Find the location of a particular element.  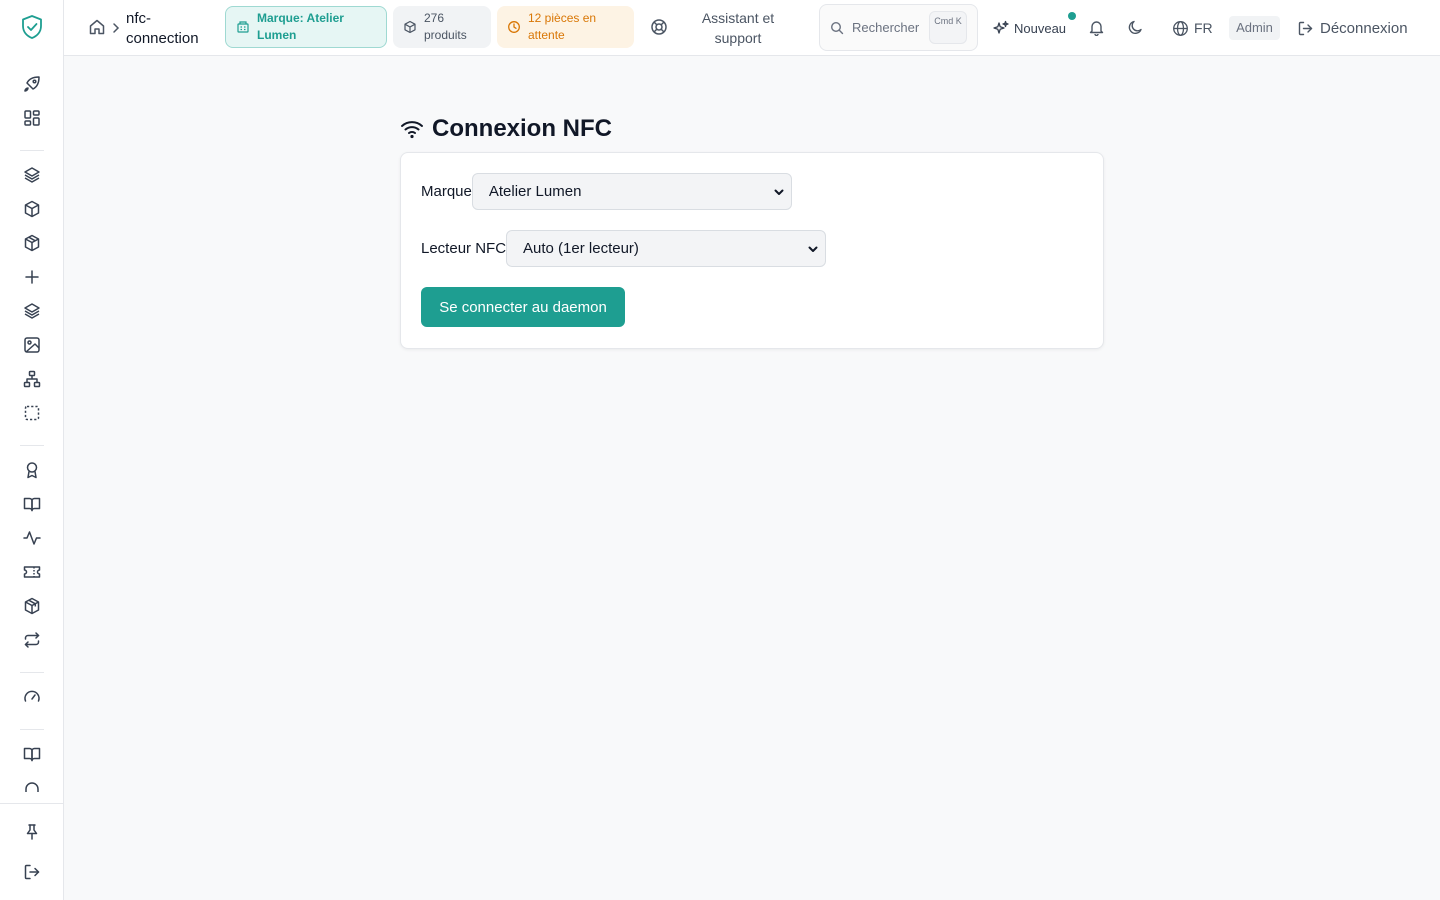

pin-icon is located at coordinates (32, 832).